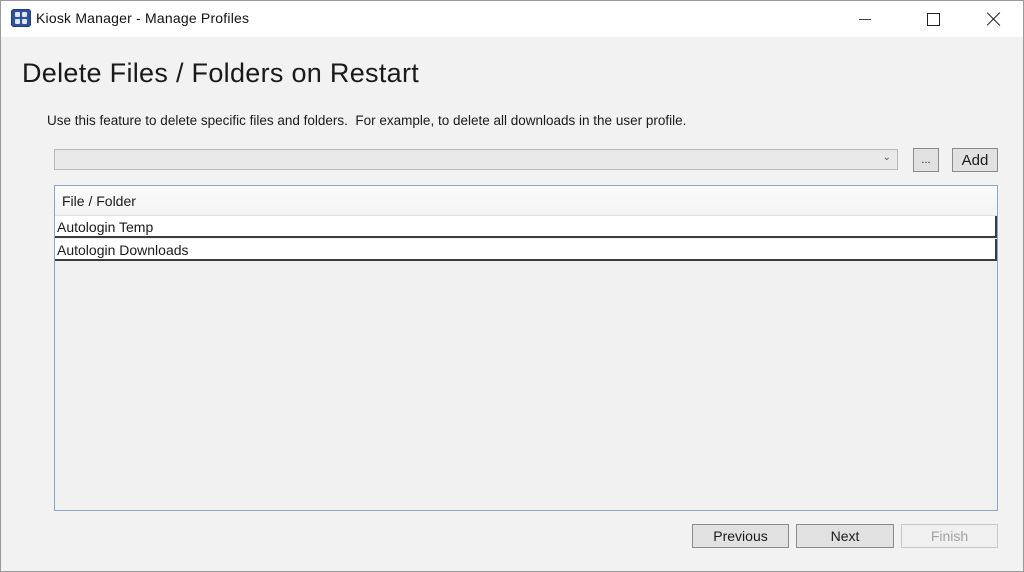  Describe the element at coordinates (887, 157) in the screenshot. I see `chevron-down-icon: ⌄` at that location.